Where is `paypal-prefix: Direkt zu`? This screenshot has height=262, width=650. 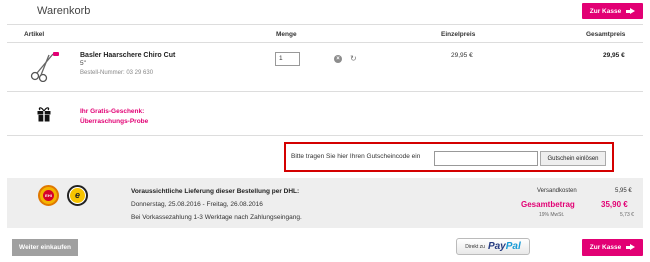
paypal-prefix: Direkt zu is located at coordinates (475, 246).